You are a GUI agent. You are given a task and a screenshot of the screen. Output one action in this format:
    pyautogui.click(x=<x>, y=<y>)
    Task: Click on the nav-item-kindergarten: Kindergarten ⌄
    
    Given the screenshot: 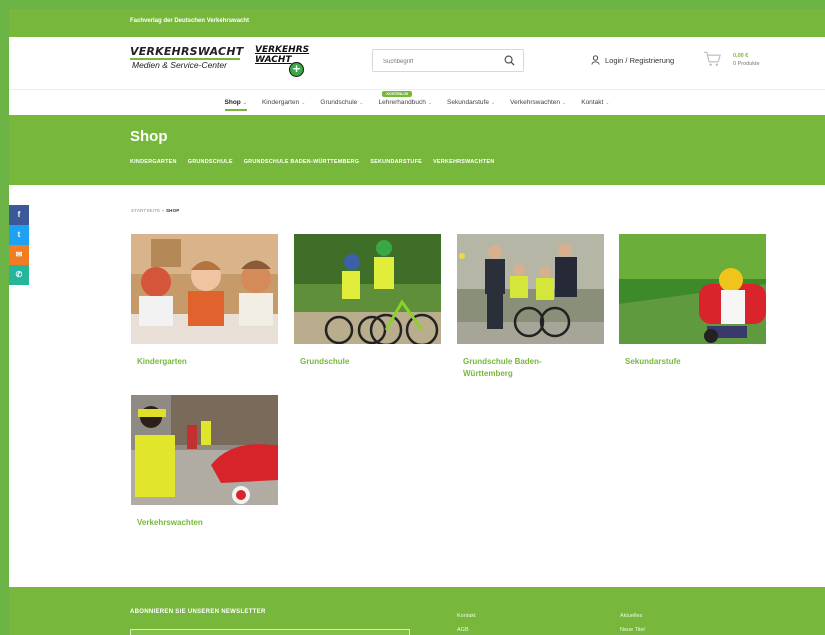 What is the action you would take?
    pyautogui.click(x=283, y=107)
    